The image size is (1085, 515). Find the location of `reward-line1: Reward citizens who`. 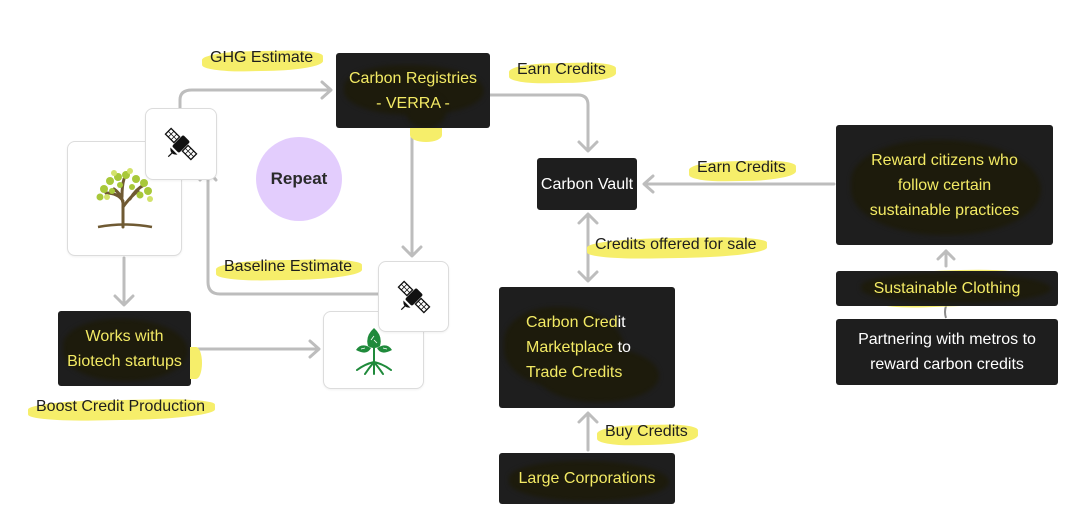

reward-line1: Reward citizens who is located at coordinates (944, 160).